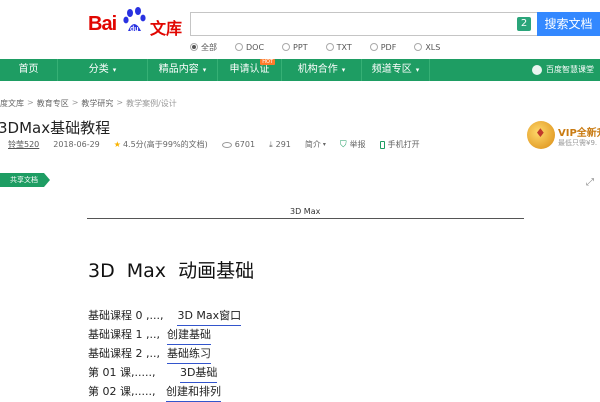 The height and width of the screenshot is (402, 600). I want to click on upload-date: 2018-06-29, so click(76, 144).